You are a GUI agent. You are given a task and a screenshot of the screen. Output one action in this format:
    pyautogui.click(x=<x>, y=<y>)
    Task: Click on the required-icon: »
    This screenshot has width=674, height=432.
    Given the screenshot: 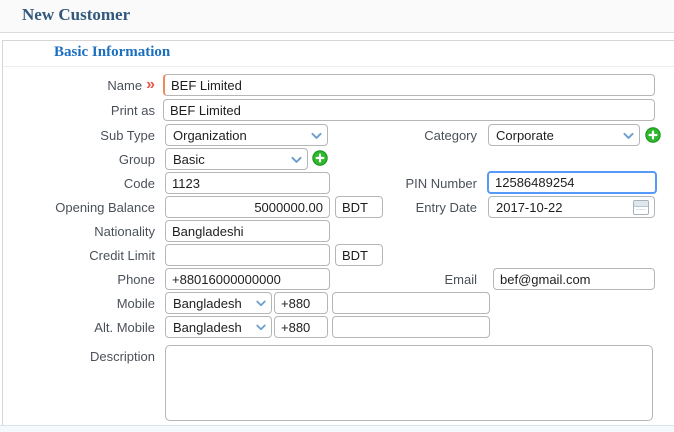 What is the action you would take?
    pyautogui.click(x=150, y=84)
    